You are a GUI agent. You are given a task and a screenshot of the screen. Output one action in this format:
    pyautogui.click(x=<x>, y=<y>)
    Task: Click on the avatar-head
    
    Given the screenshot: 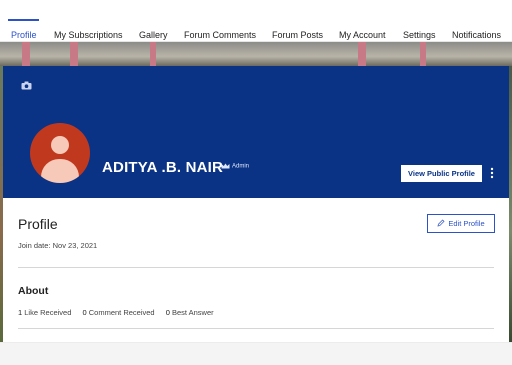 What is the action you would take?
    pyautogui.click(x=60, y=145)
    